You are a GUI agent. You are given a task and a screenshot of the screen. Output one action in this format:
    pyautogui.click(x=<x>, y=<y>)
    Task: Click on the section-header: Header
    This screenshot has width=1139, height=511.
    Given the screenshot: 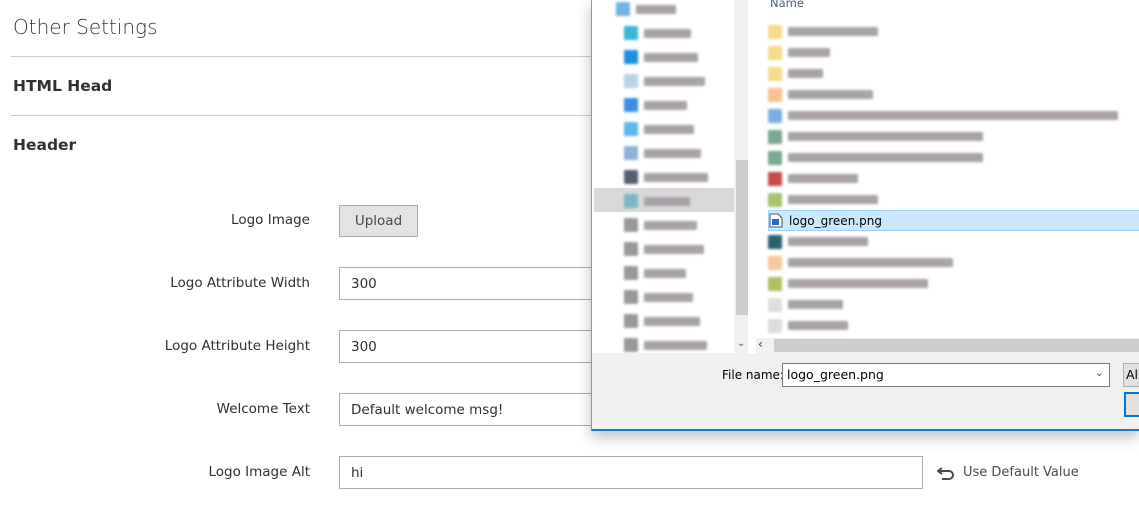 What is the action you would take?
    pyautogui.click(x=44, y=145)
    